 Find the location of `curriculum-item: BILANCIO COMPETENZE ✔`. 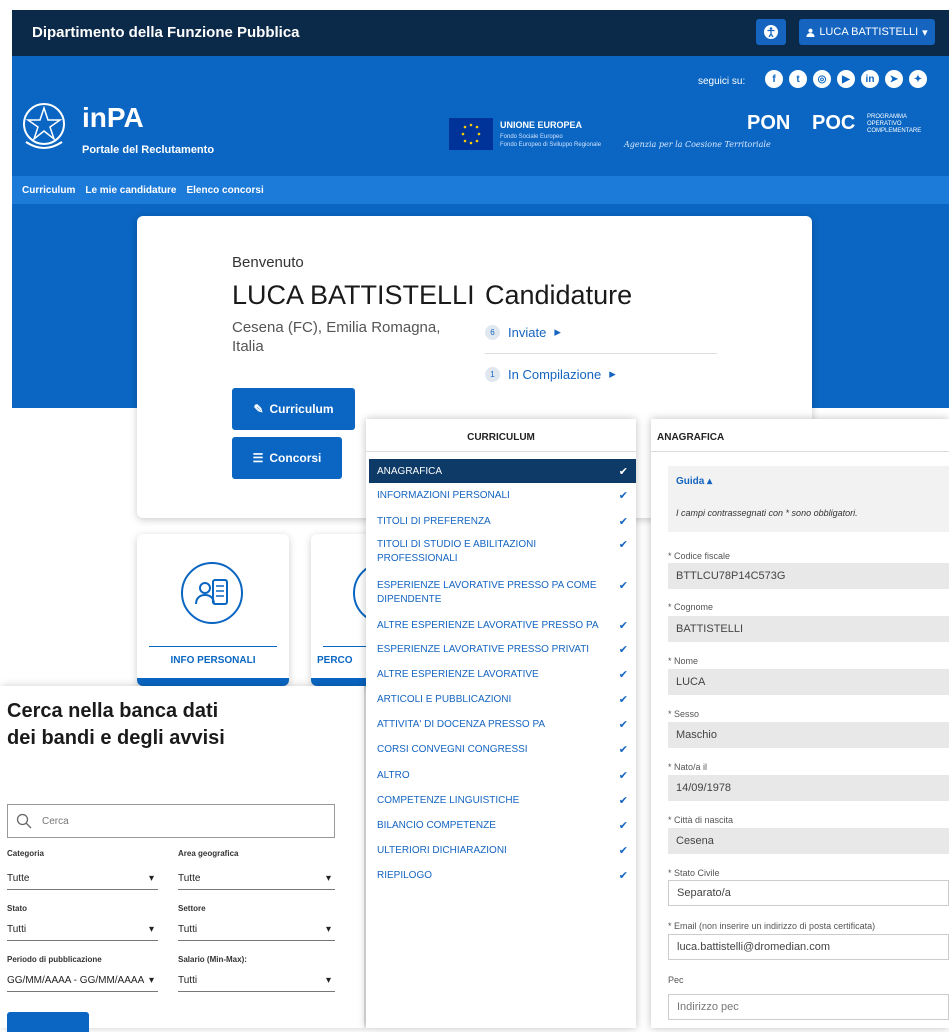

curriculum-item: BILANCIO COMPETENZE ✔ is located at coordinates (502, 825).